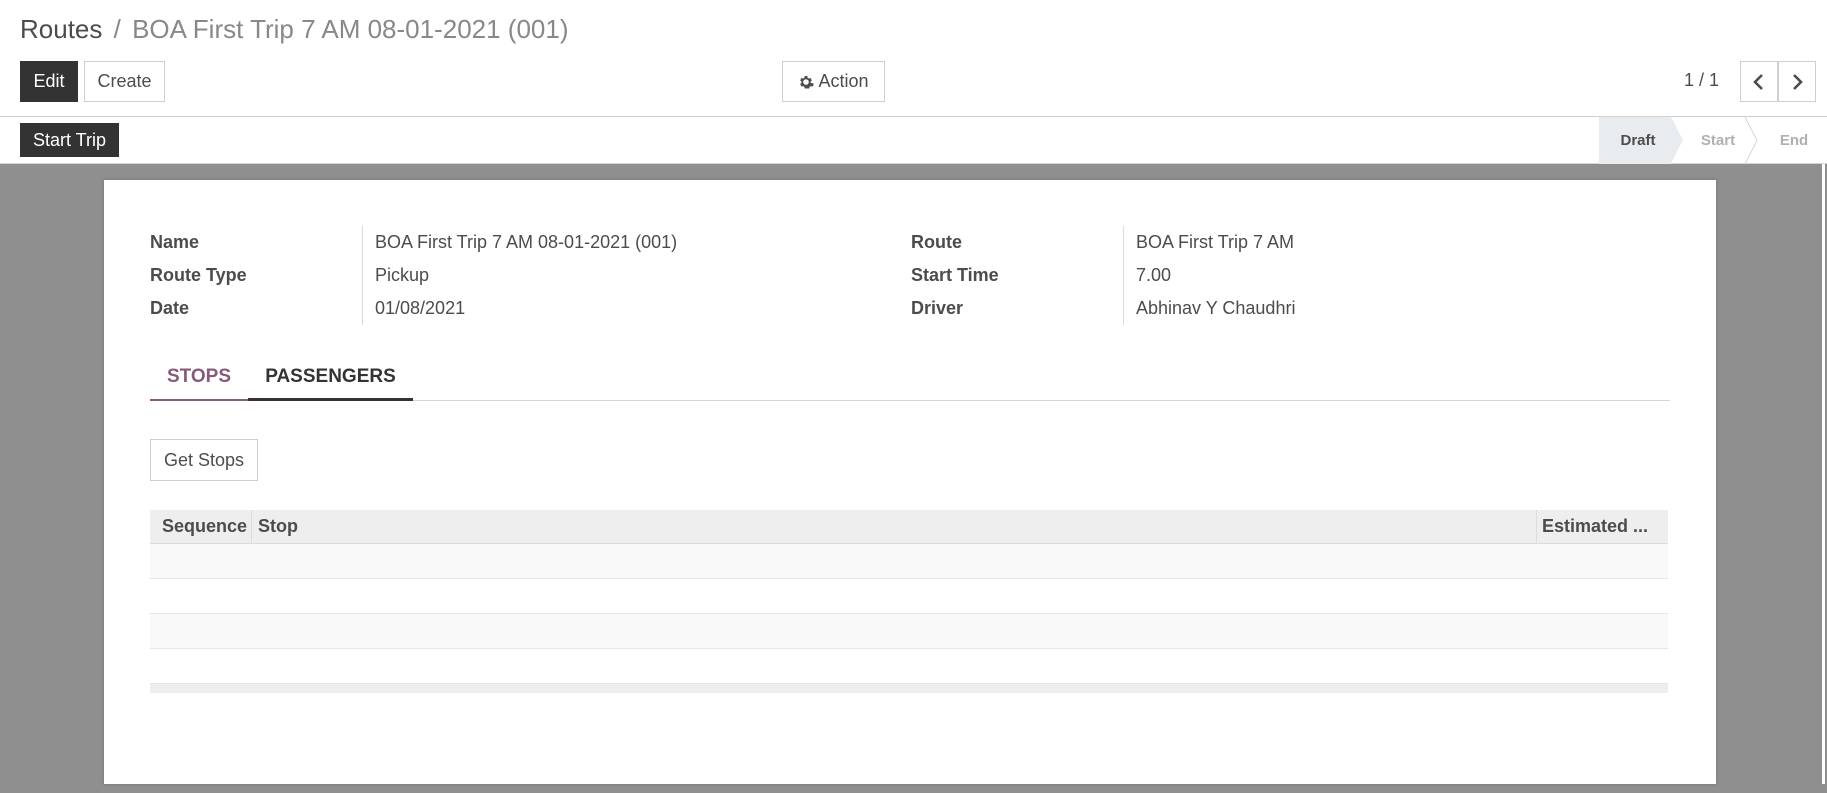  Describe the element at coordinates (1701, 80) in the screenshot. I see `pager-value: 1 / 1` at that location.